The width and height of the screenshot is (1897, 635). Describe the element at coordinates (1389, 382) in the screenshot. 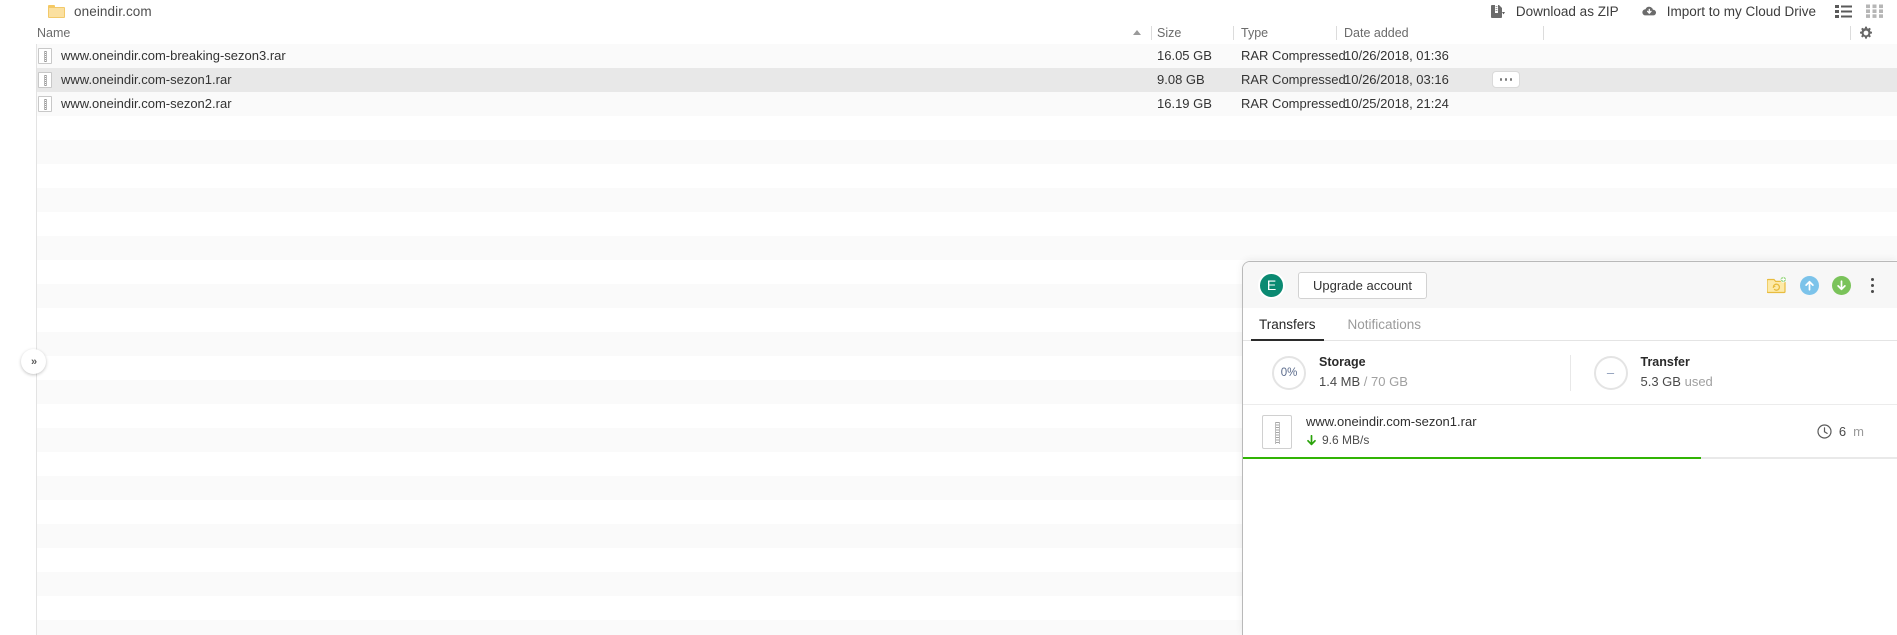

I see `storage-total: 70 GB` at that location.